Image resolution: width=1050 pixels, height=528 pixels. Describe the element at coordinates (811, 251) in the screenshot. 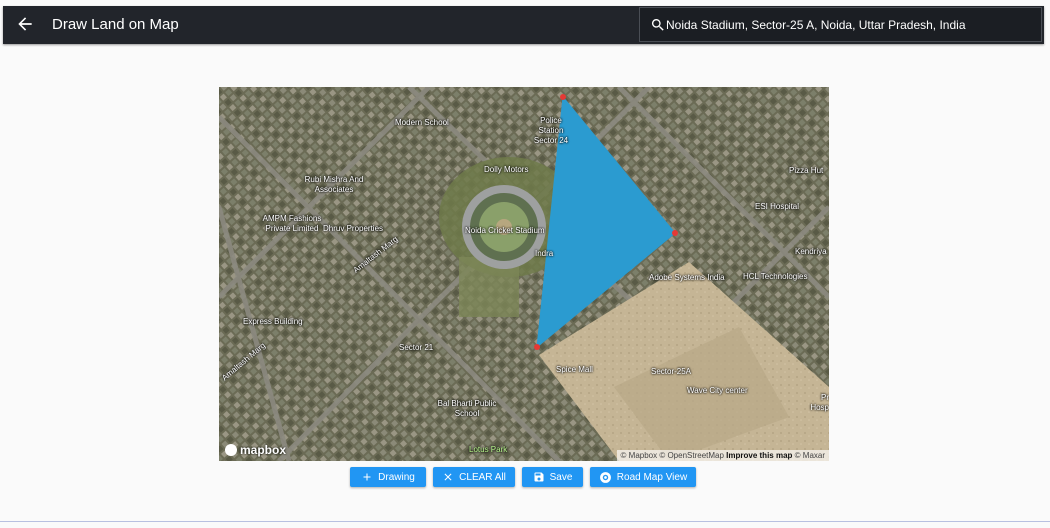

I see `map-label: Kendriya` at that location.